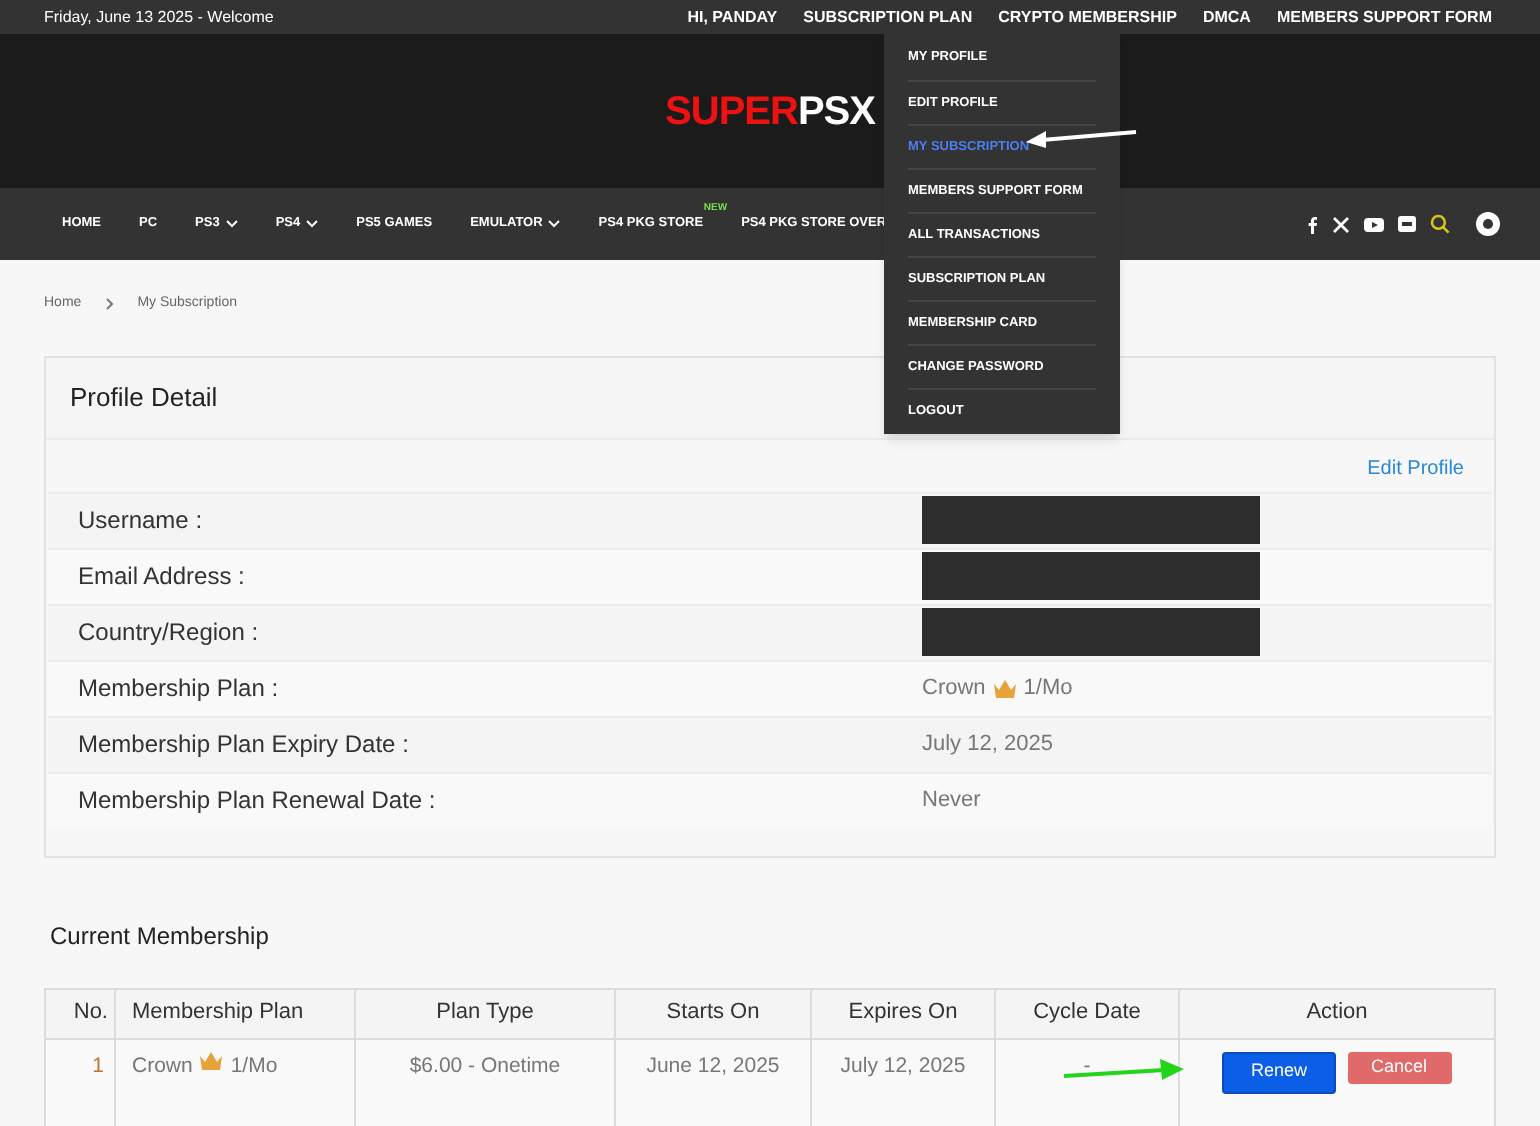 This screenshot has height=1126, width=1540. Describe the element at coordinates (141, 521) in the screenshot. I see `field-label: Username :` at that location.